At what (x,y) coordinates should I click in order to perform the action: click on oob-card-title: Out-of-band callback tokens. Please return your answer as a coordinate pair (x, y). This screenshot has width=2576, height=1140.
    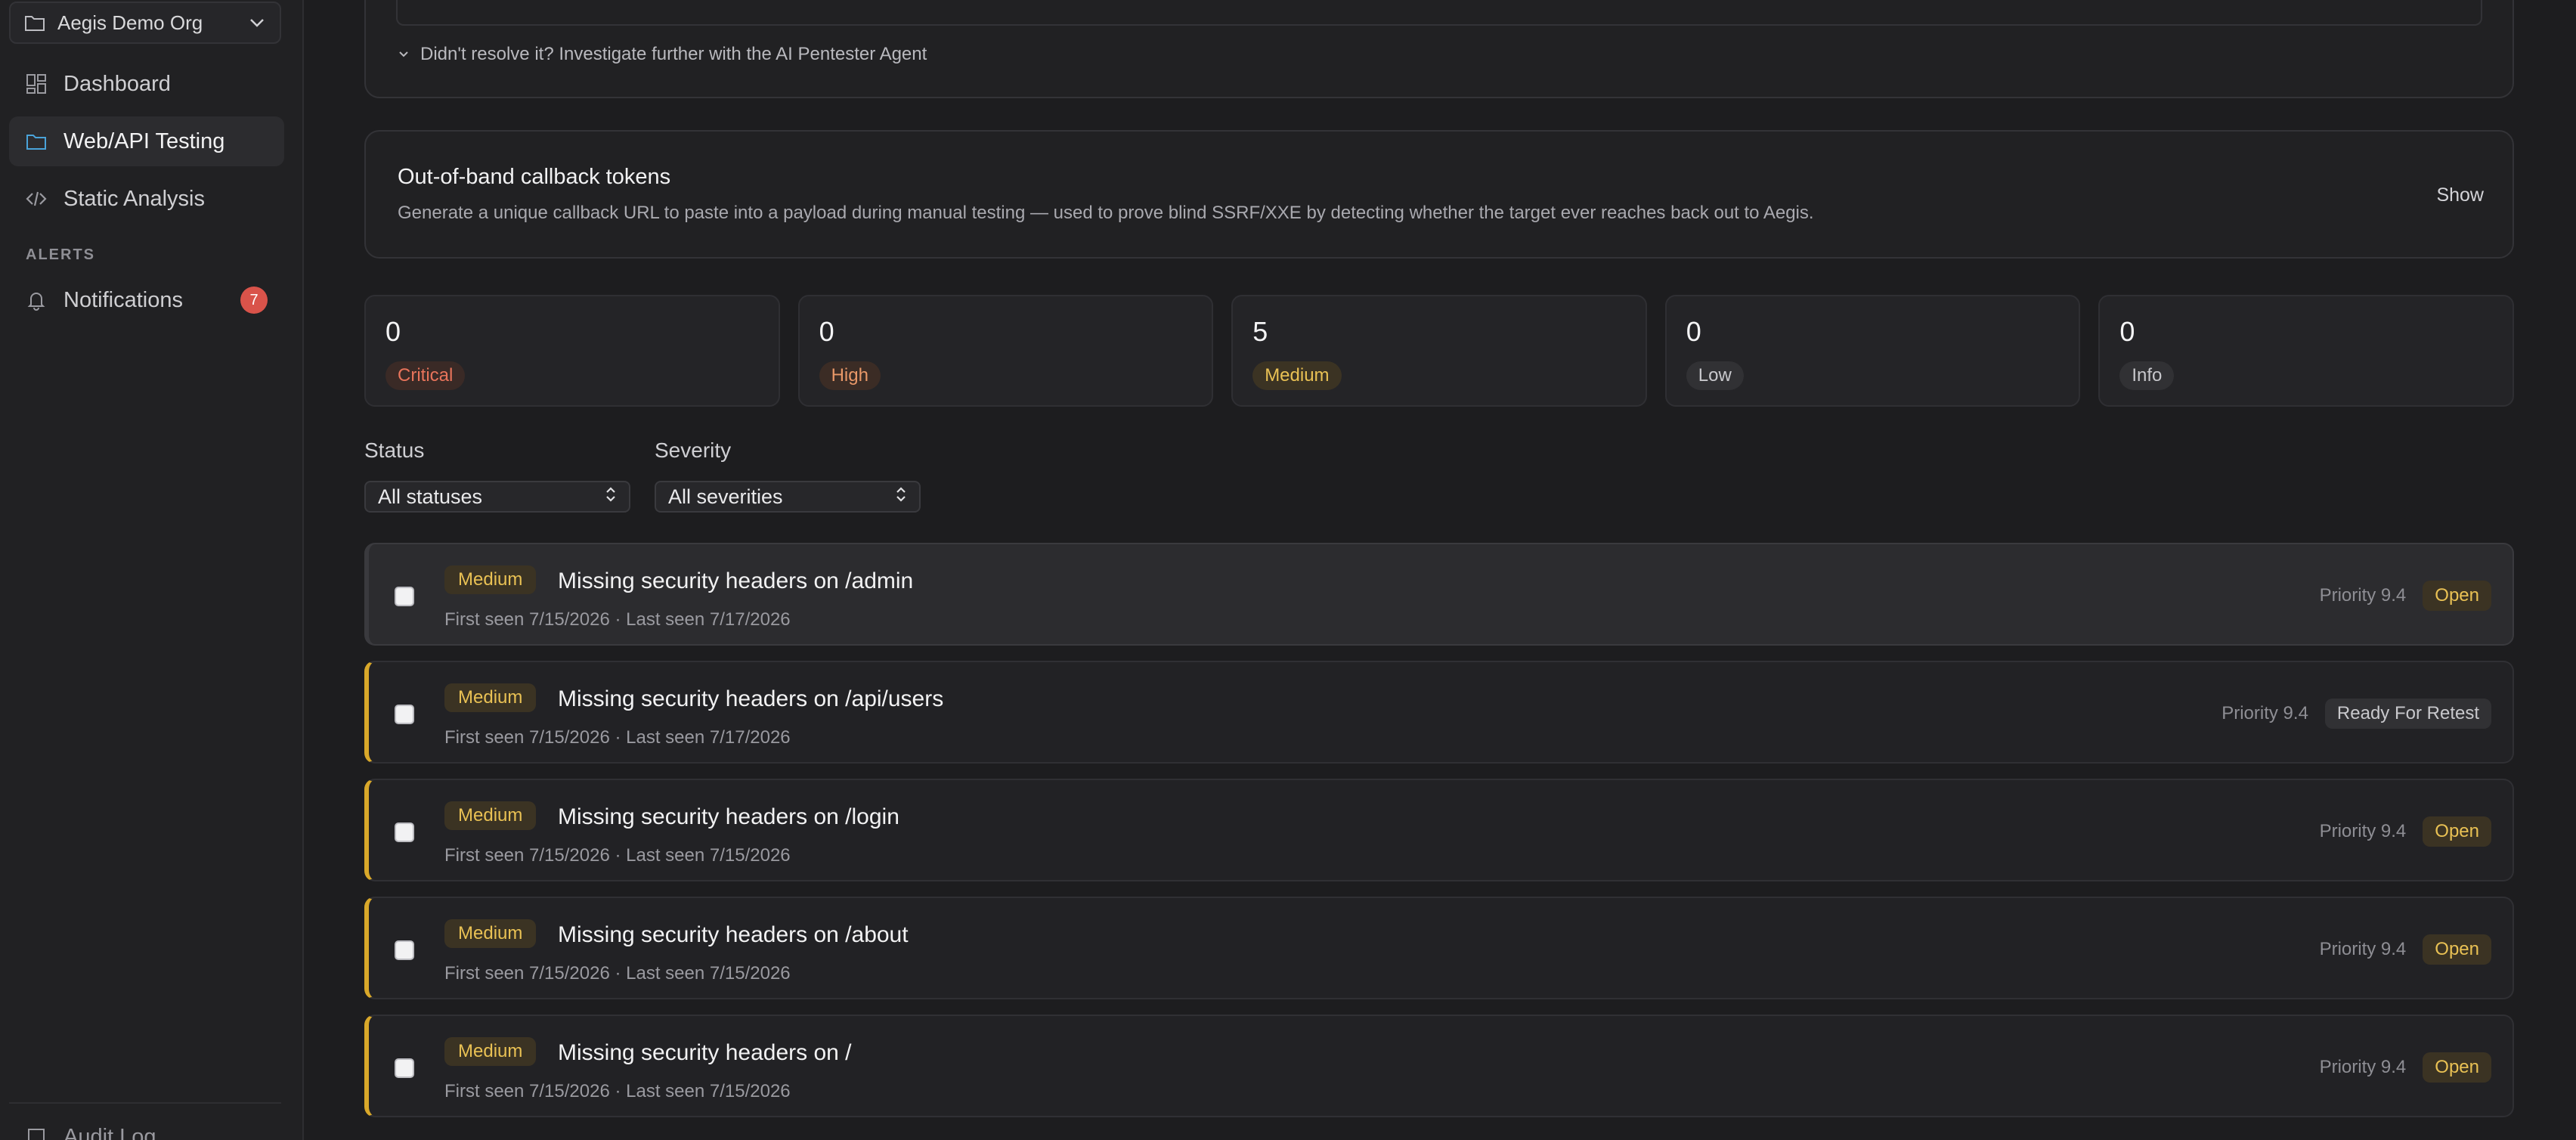
    Looking at the image, I should click on (534, 177).